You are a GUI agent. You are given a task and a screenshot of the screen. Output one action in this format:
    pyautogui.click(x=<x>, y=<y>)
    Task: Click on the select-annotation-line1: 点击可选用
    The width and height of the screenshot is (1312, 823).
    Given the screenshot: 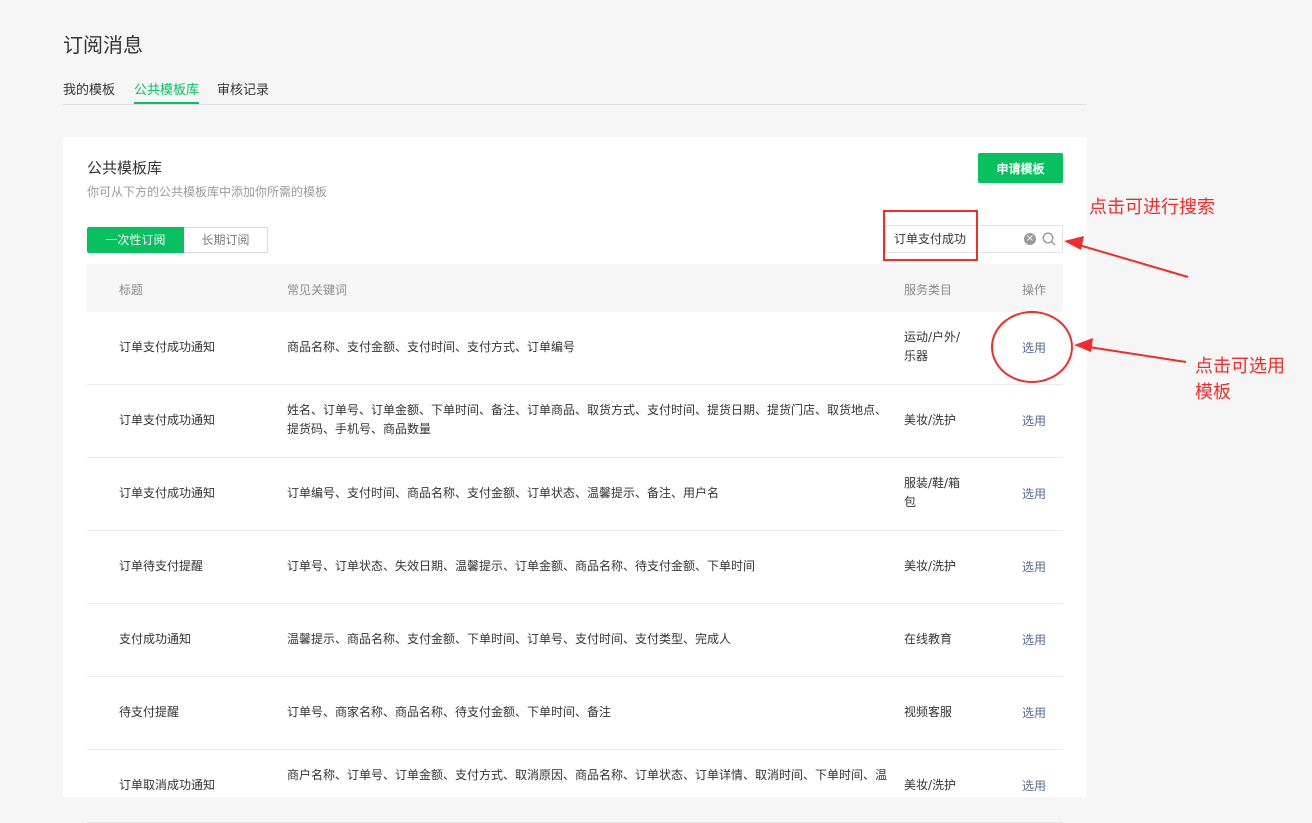 What is the action you would take?
    pyautogui.click(x=1240, y=366)
    